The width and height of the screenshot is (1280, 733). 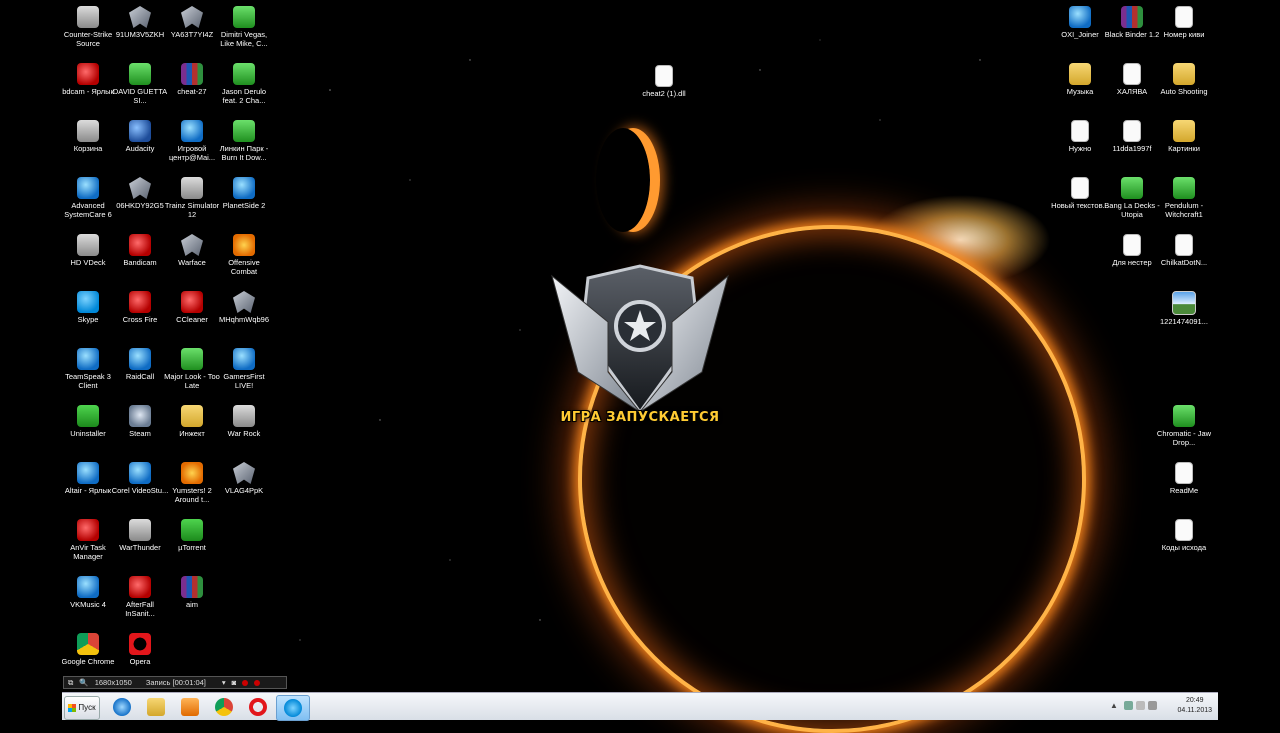 What do you see at coordinates (88, 655) in the screenshot?
I see `desktop-icon: Google Chrome` at bounding box center [88, 655].